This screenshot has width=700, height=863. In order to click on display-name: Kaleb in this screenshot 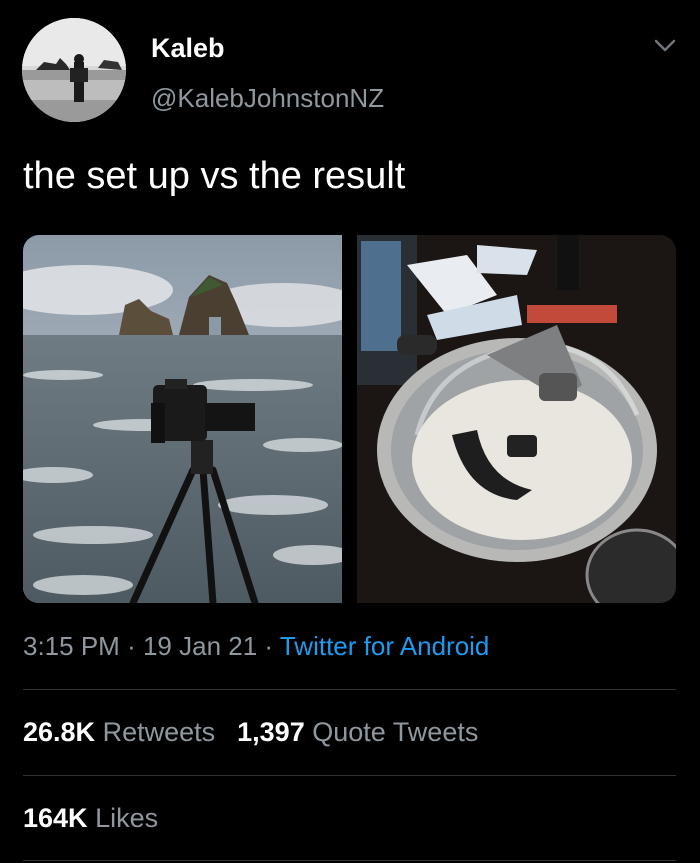, I will do `click(188, 48)`.